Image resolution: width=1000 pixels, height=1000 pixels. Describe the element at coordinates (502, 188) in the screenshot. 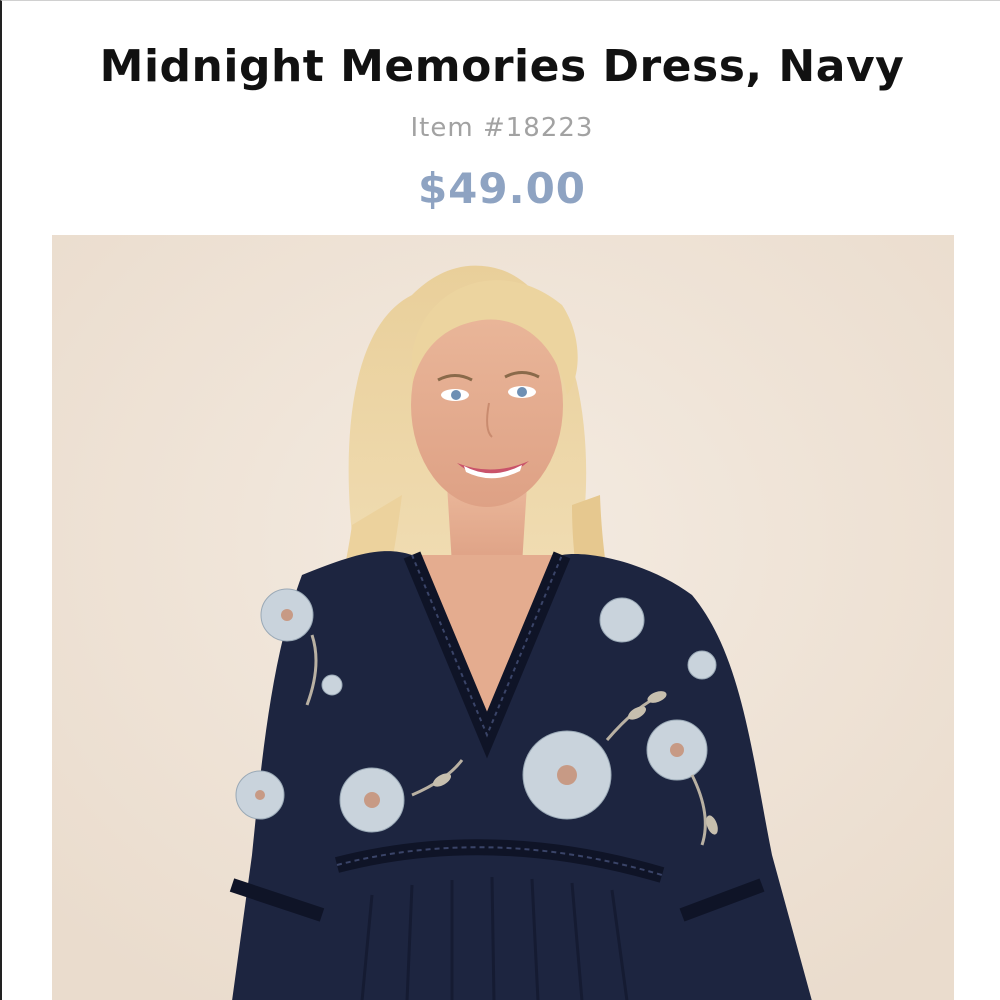

I see `product-price: $49.00` at that location.